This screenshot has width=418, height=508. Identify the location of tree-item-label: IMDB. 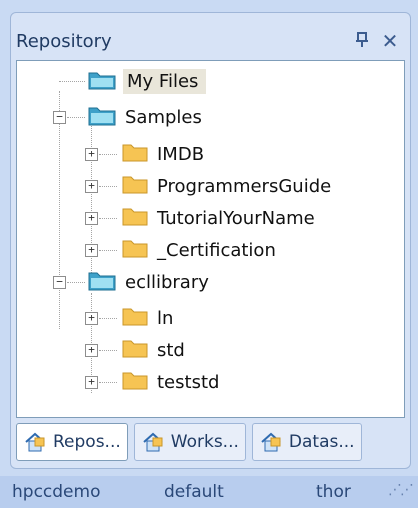
(181, 154).